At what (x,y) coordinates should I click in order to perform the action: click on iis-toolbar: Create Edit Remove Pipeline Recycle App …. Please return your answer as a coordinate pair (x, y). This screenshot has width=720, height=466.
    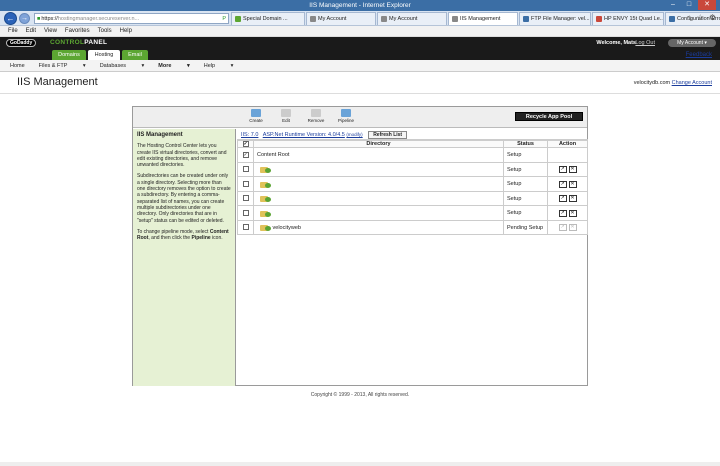
    Looking at the image, I should click on (360, 117).